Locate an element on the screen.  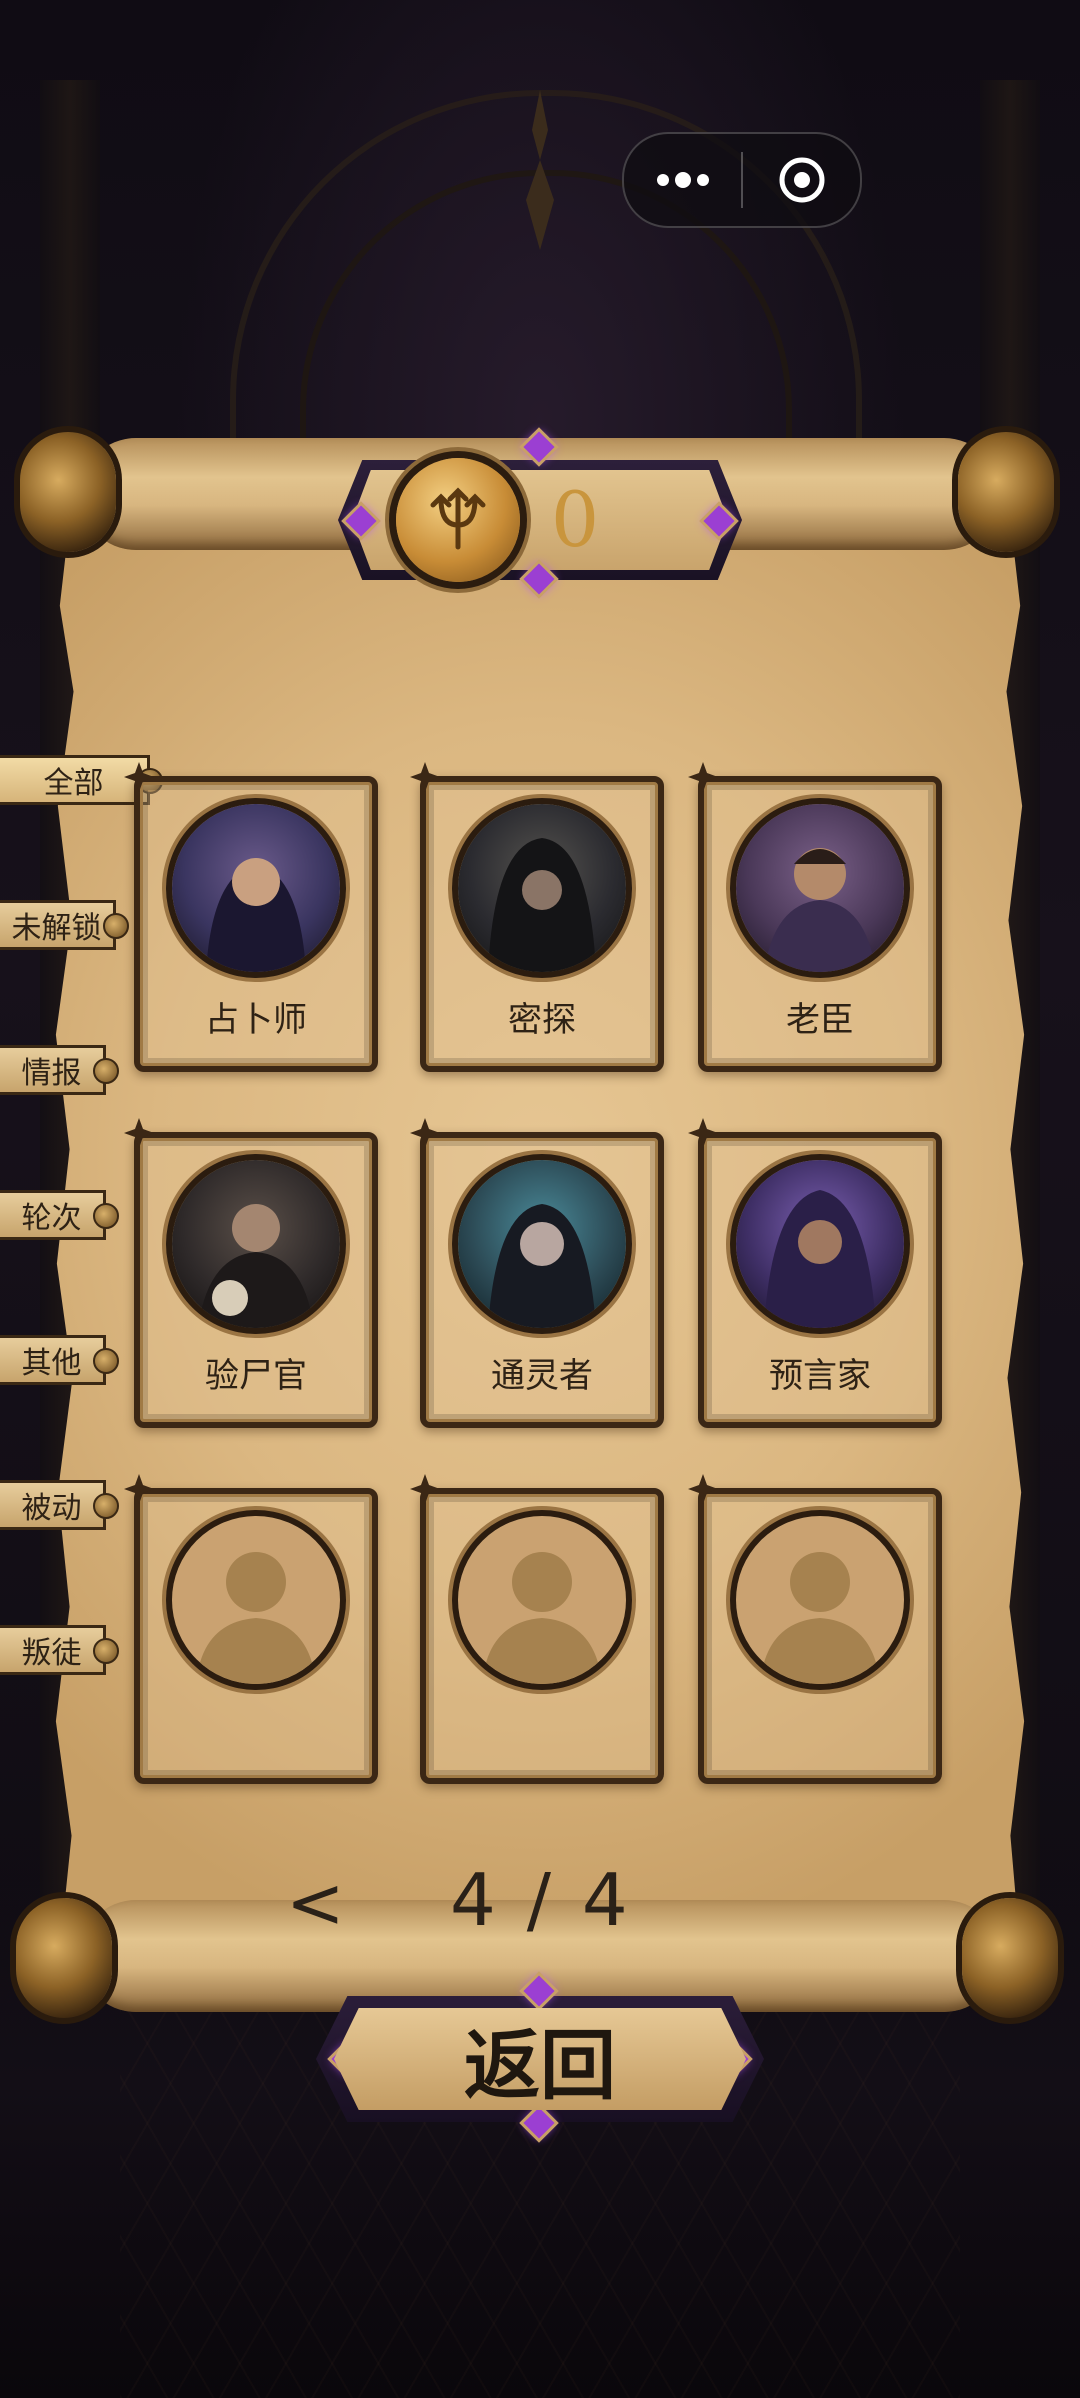
more-dots-icon is located at coordinates (682, 180).